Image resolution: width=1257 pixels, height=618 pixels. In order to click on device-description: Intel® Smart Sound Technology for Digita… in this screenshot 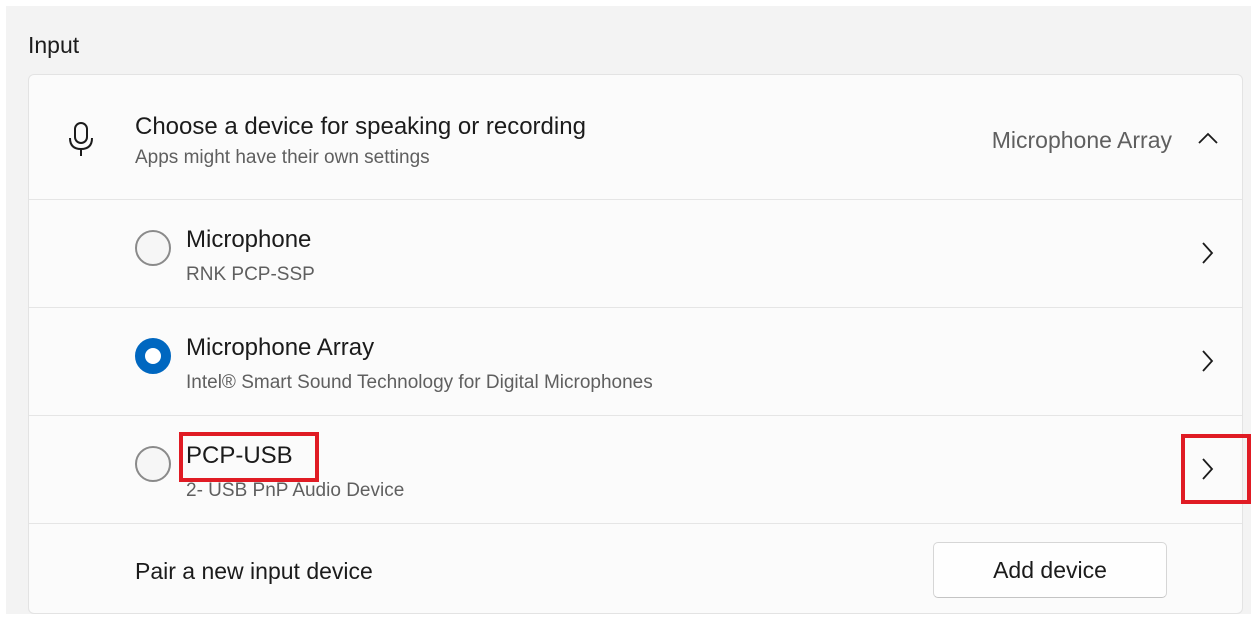, I will do `click(419, 382)`.